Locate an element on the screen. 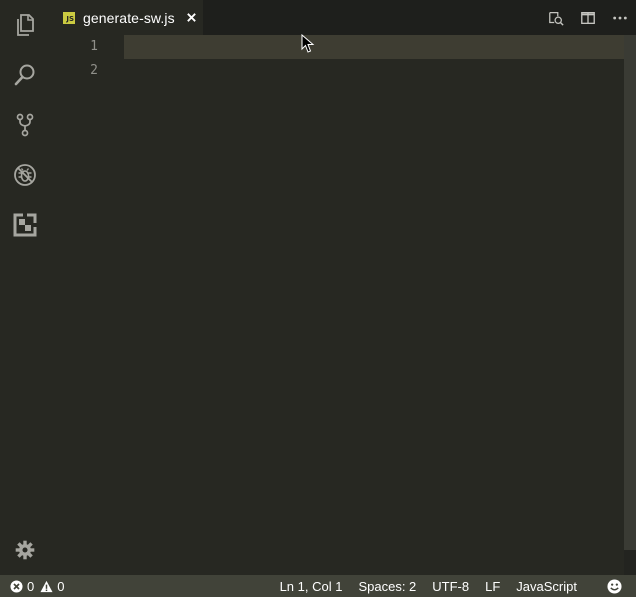 This screenshot has height=597, width=636. tab-generate-sw: JS generate-sw.js is located at coordinates (126, 17).